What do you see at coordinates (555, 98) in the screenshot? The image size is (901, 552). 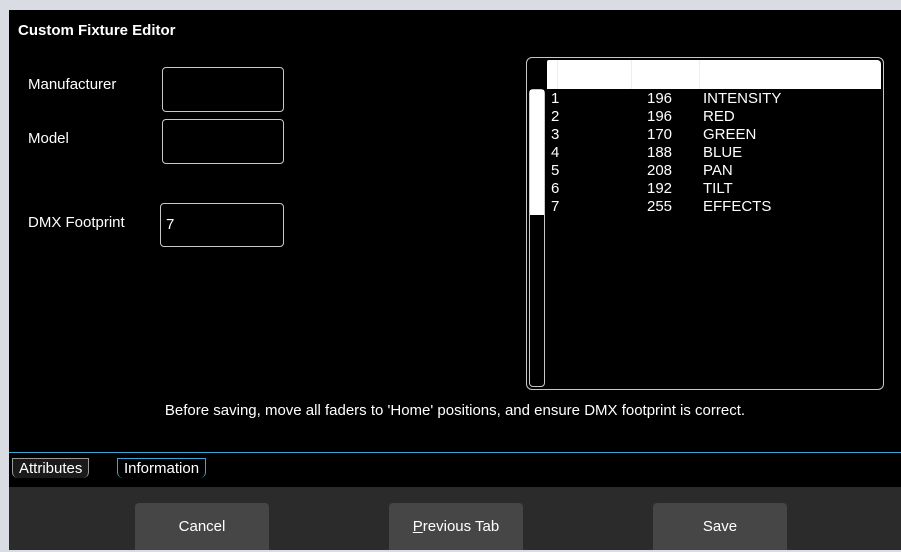 I see `channel-number: 1` at bounding box center [555, 98].